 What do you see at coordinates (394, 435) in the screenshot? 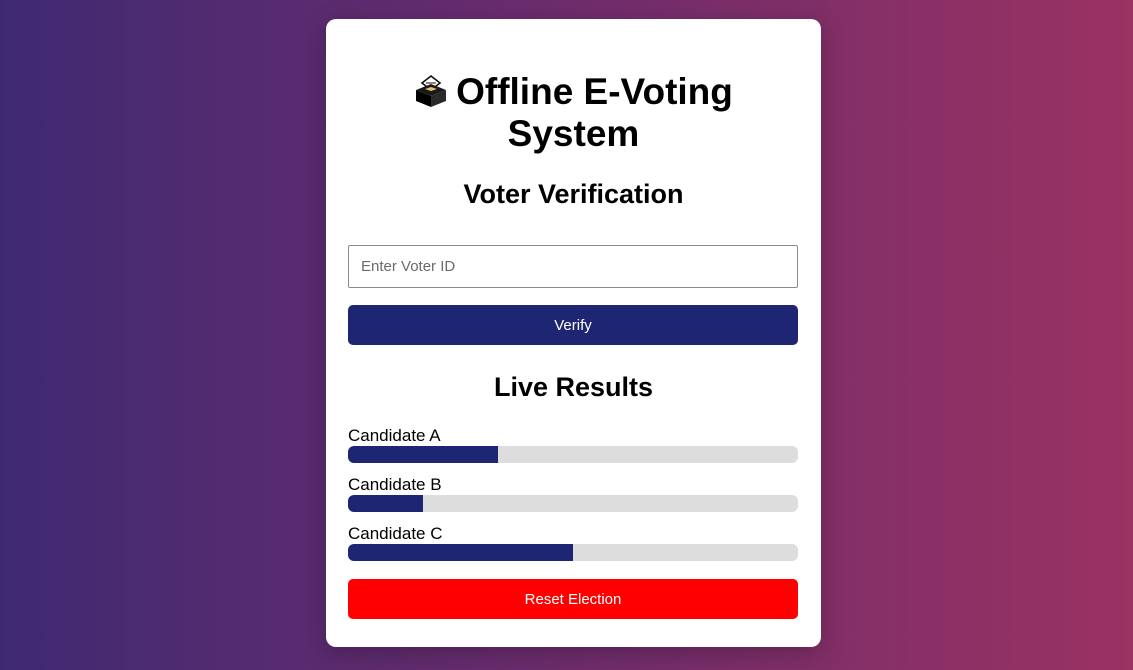
I see `candidate-label: Candidate A` at bounding box center [394, 435].